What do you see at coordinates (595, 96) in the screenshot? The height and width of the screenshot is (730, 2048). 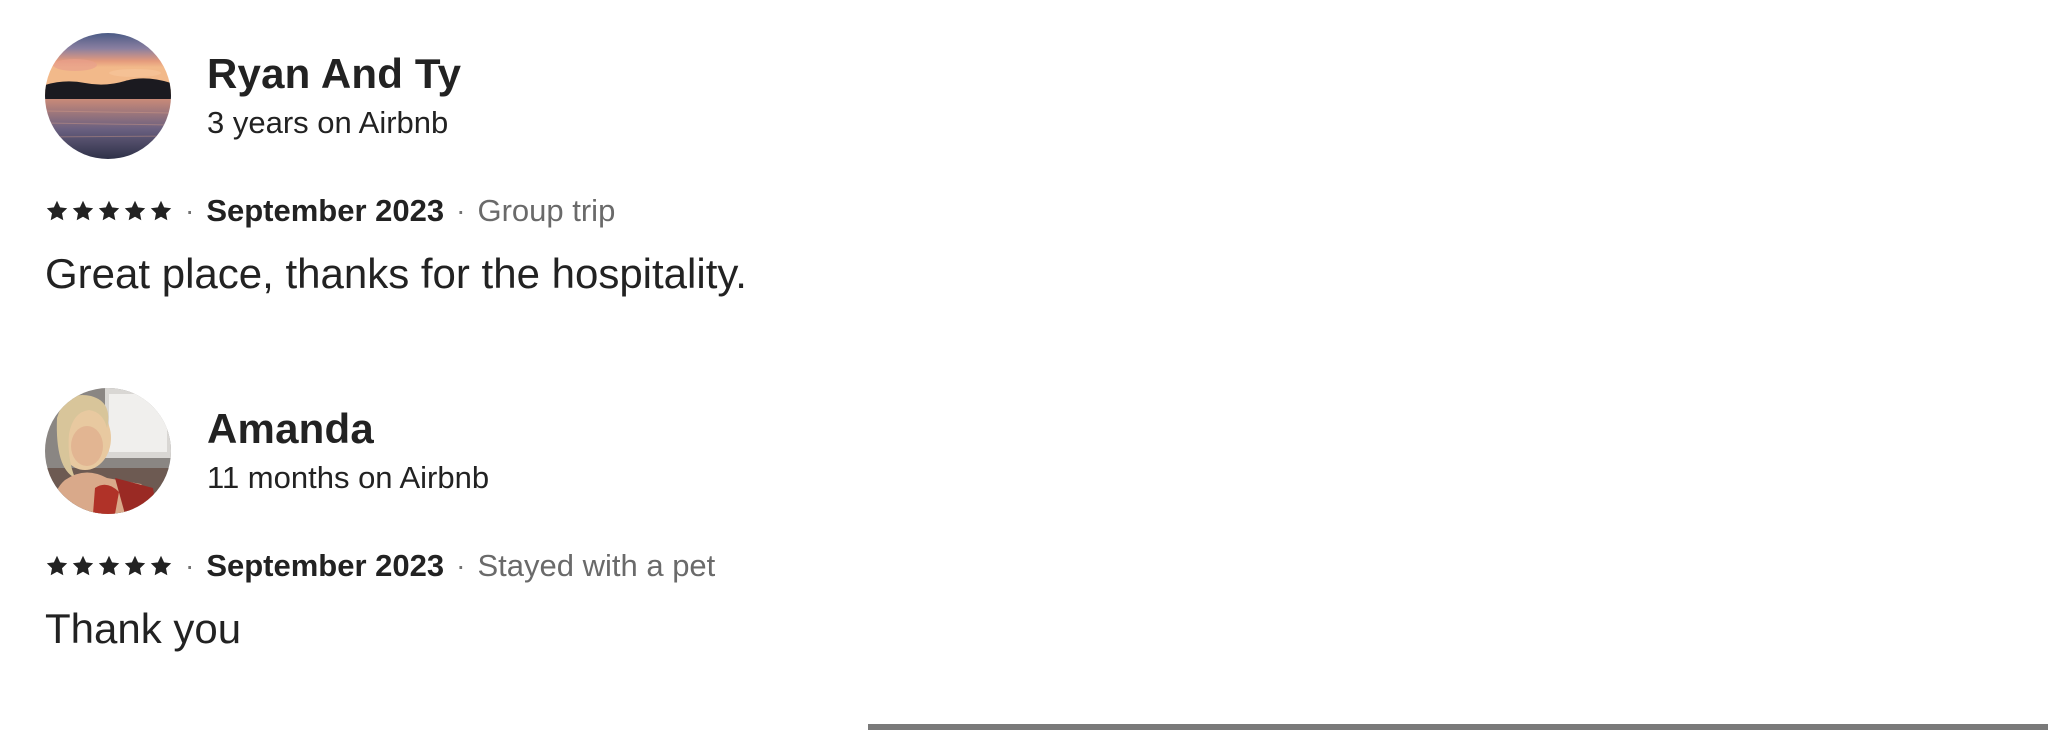 I see `reviewer-header: Ryan And Ty 3 years on Airbnb` at bounding box center [595, 96].